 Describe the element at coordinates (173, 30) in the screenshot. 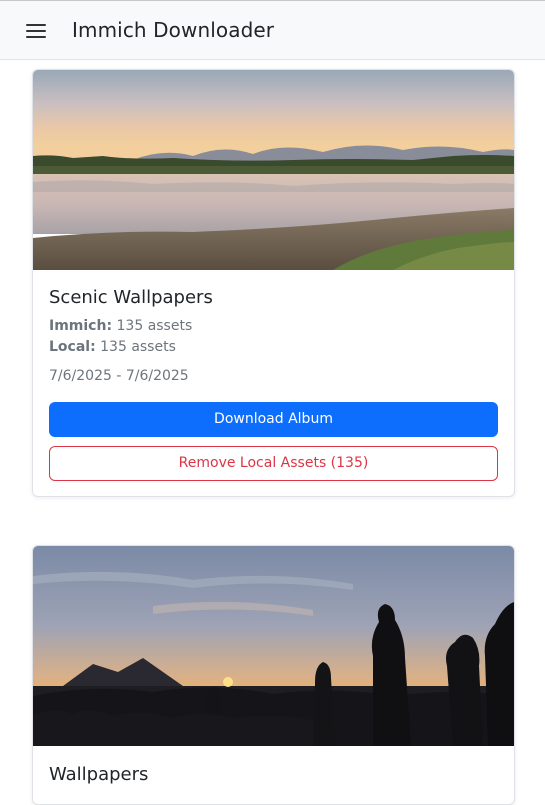

I see `app-title: Immich Downloader` at that location.